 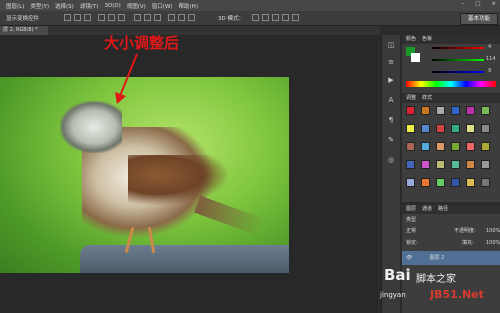 What do you see at coordinates (391, 140) in the screenshot?
I see `brush-icon: ✎` at bounding box center [391, 140].